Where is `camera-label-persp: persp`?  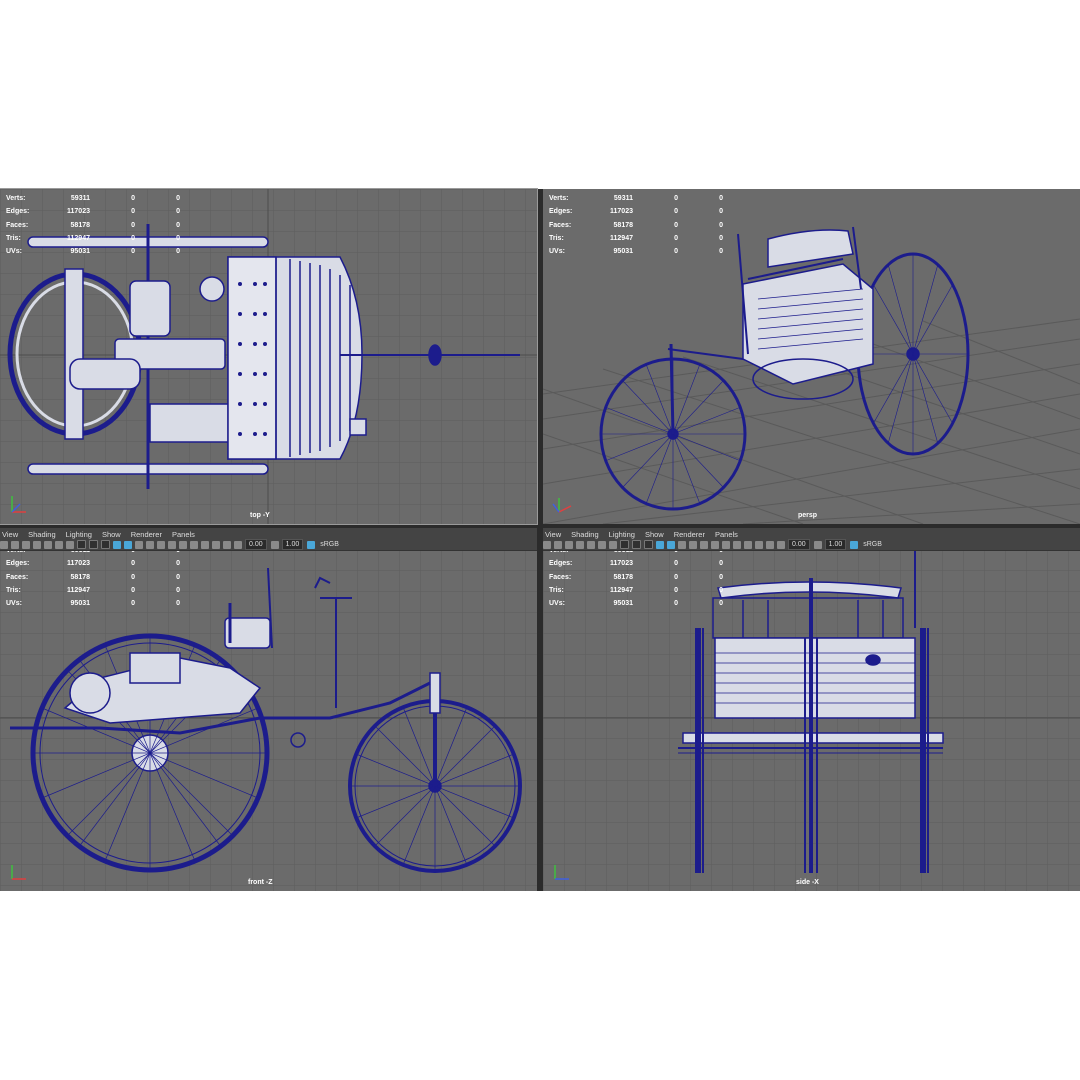 camera-label-persp: persp is located at coordinates (808, 515).